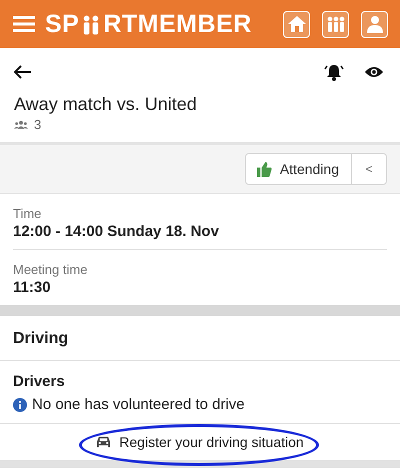 The image size is (400, 470). I want to click on house-icon, so click(296, 24).